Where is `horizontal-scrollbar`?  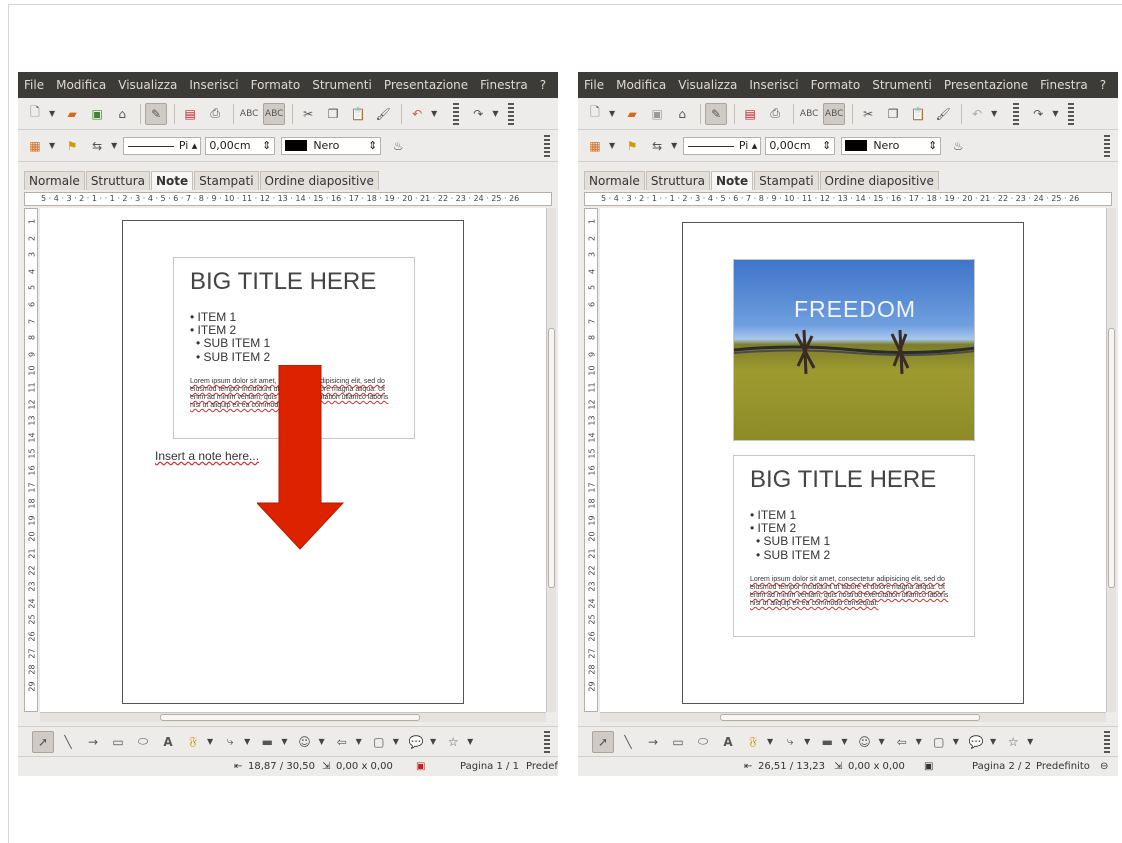
horizontal-scrollbar is located at coordinates (853, 717).